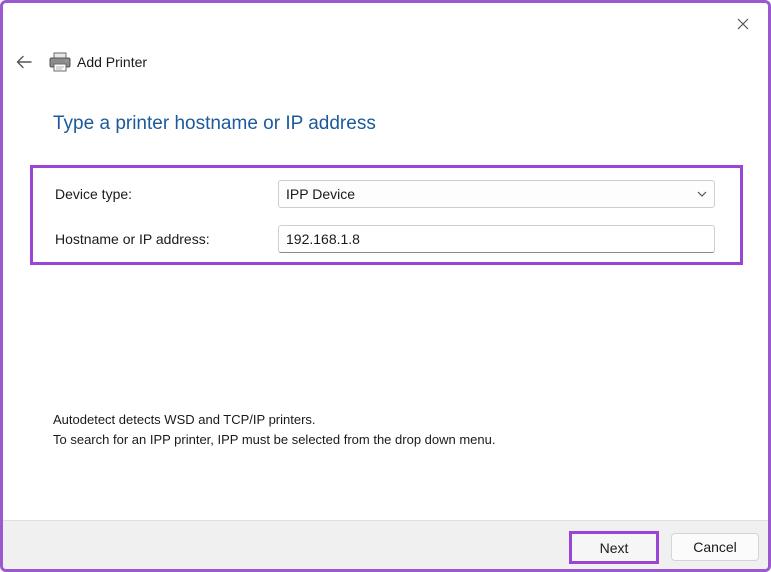 The width and height of the screenshot is (771, 572). I want to click on chevron-down-icon, so click(702, 194).